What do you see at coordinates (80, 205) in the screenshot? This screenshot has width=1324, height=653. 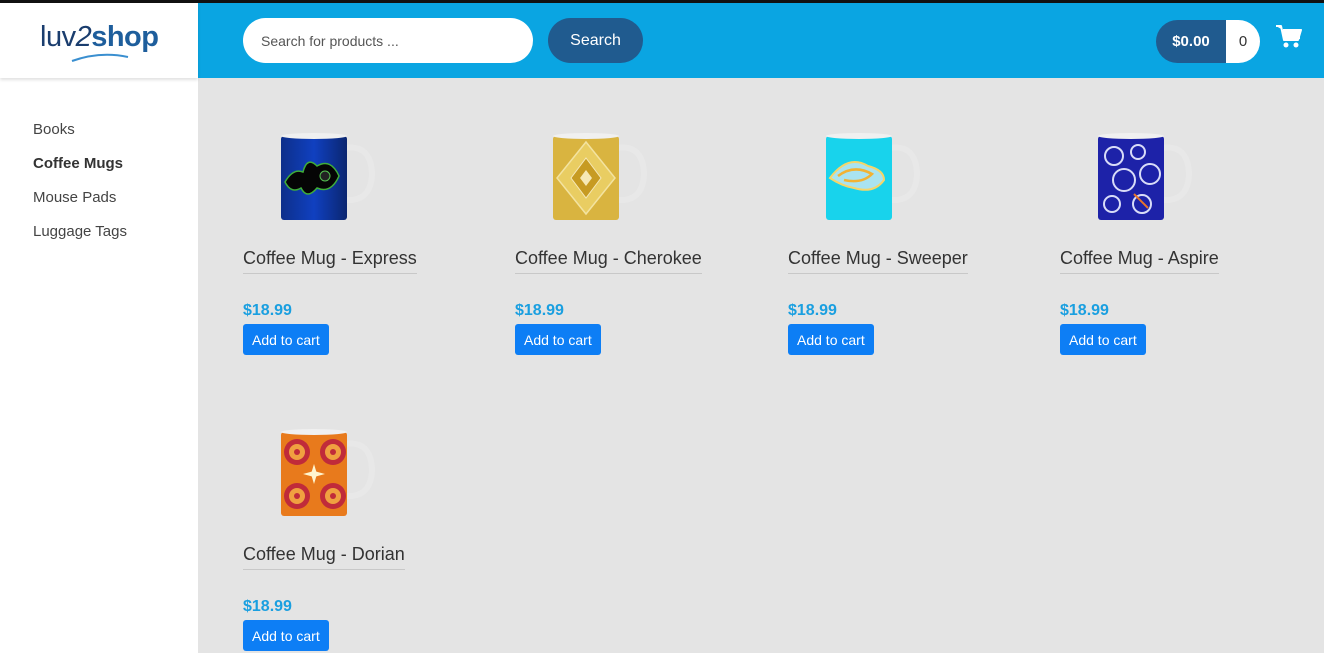 I see `sidebar-item-mouse-pads: Mouse Pads` at bounding box center [80, 205].